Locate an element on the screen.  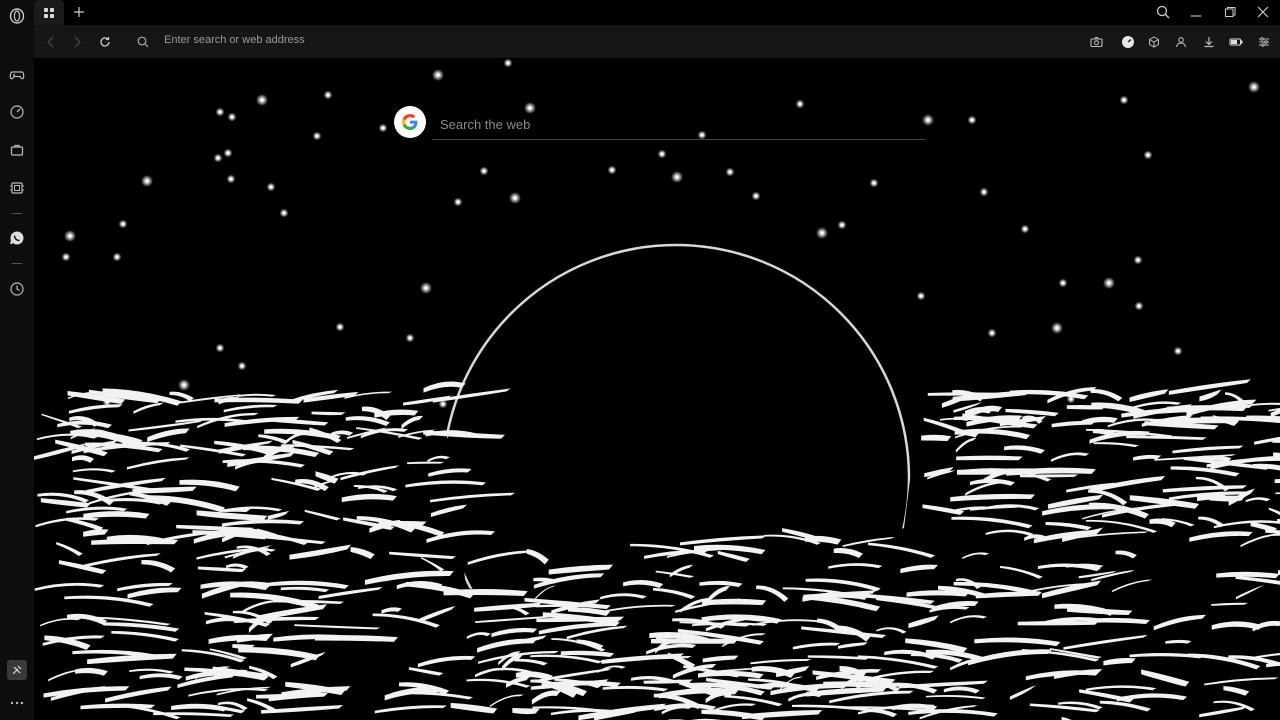
briefcase-icon is located at coordinates (17, 150).